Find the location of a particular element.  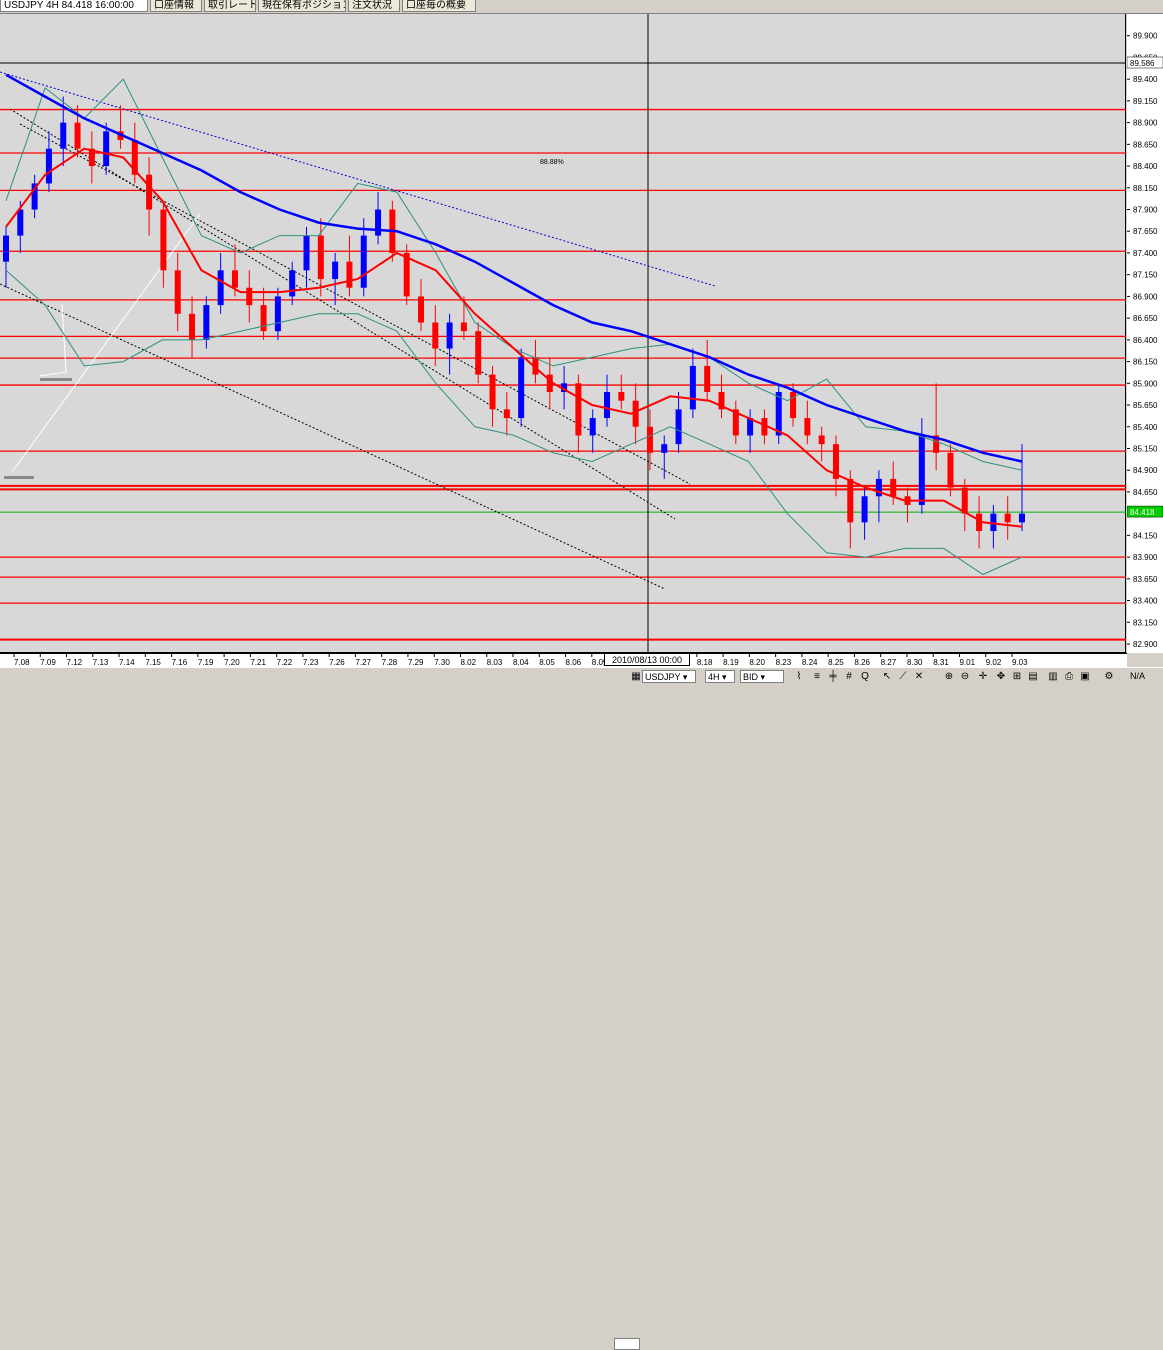

price-tick-label: 86.900 is located at coordinates (1145, 296).